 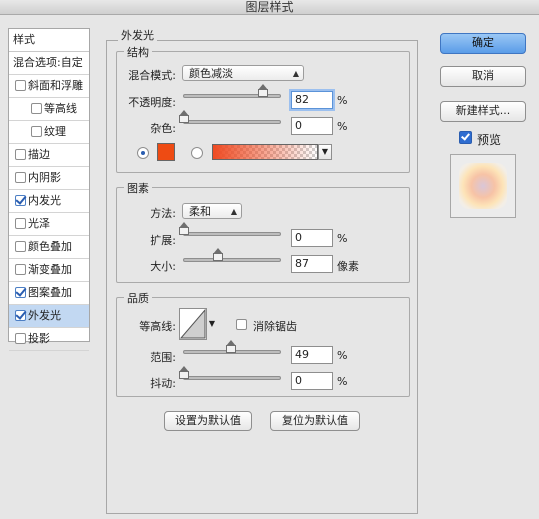 What do you see at coordinates (39, 338) in the screenshot?
I see `style-list-label: 投影` at bounding box center [39, 338].